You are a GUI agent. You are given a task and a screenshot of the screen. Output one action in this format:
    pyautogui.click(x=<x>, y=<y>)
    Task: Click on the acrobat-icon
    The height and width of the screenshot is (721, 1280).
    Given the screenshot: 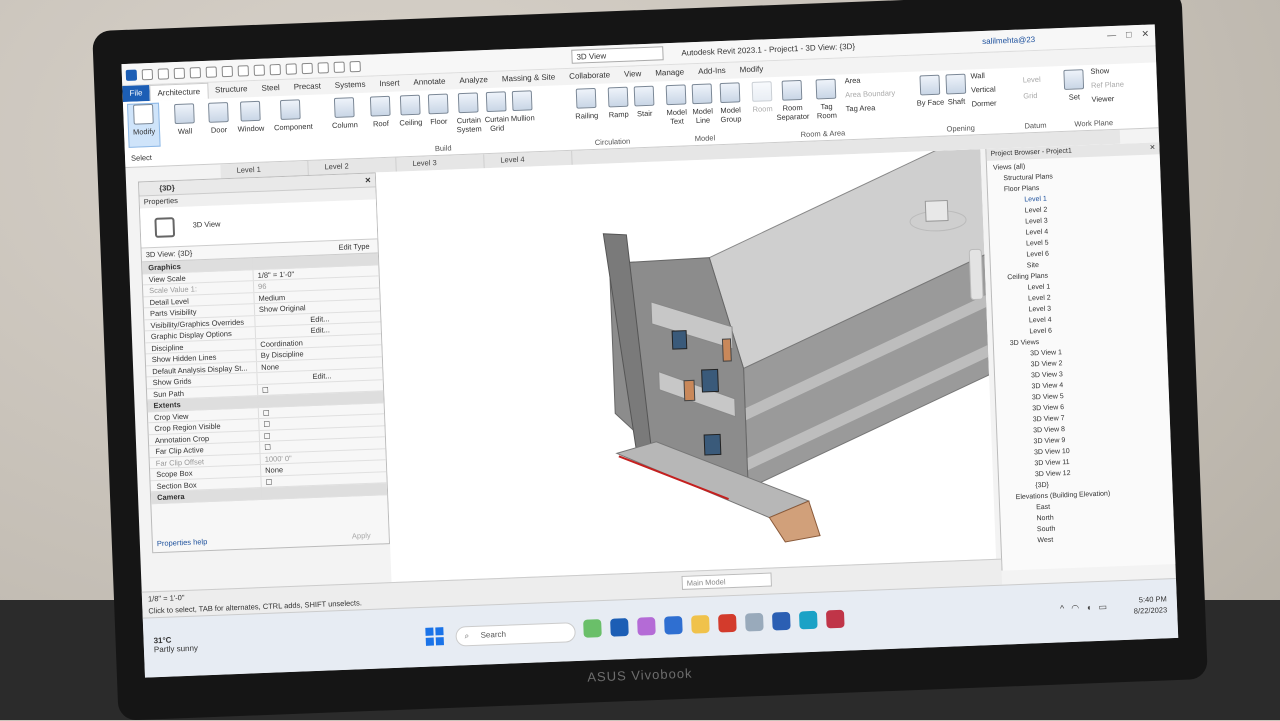 What is the action you would take?
    pyautogui.click(x=727, y=623)
    